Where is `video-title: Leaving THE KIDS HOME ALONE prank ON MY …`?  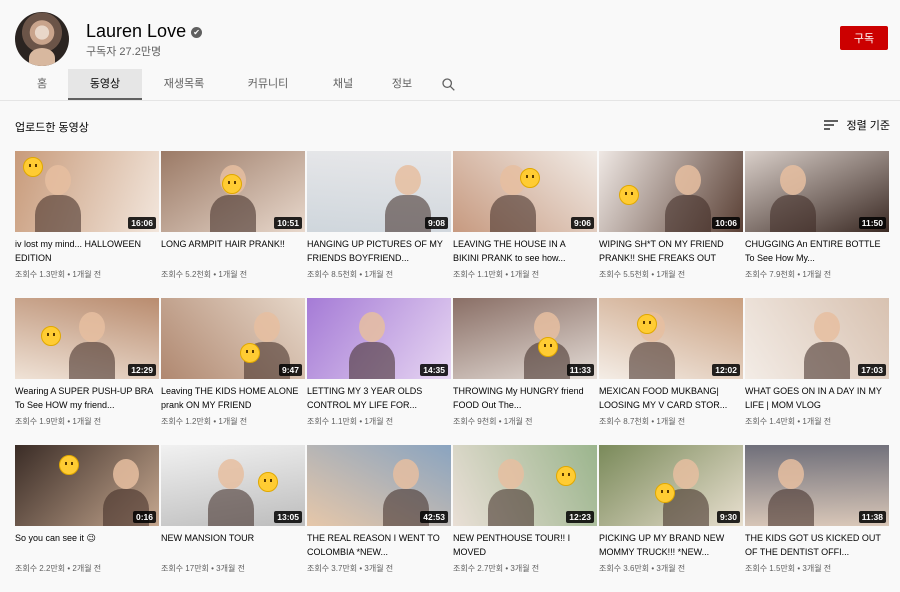 video-title: Leaving THE KIDS HOME ALONE prank ON MY … is located at coordinates (233, 398).